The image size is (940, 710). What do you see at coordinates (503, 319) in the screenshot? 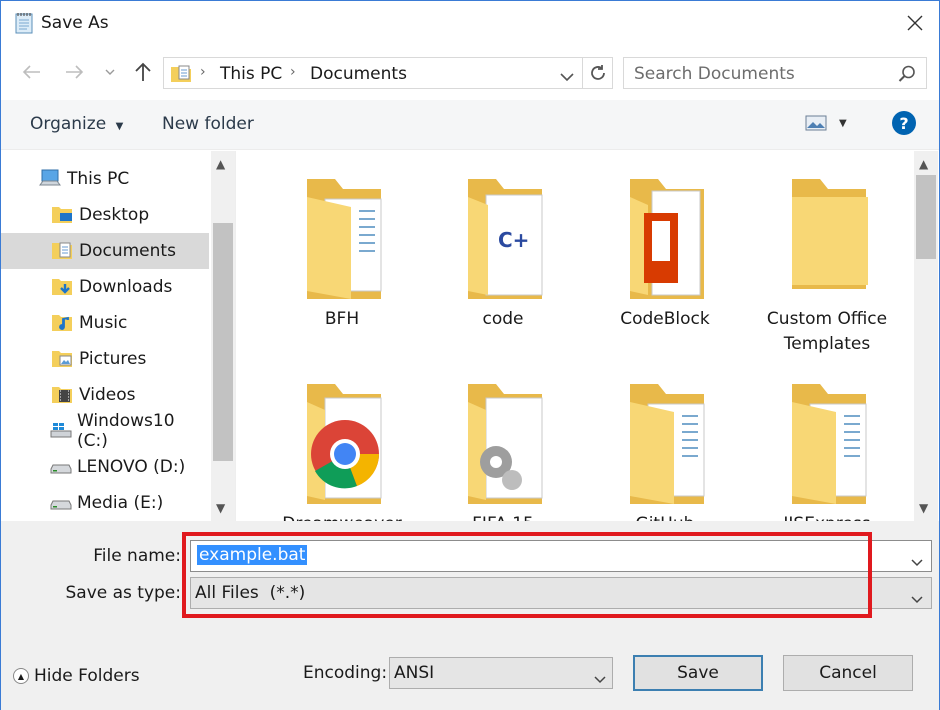
I see `folder-label: code` at bounding box center [503, 319].